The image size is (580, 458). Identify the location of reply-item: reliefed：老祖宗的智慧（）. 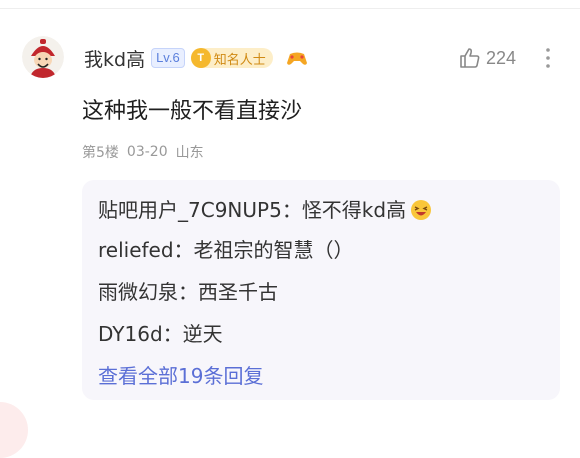
(226, 250).